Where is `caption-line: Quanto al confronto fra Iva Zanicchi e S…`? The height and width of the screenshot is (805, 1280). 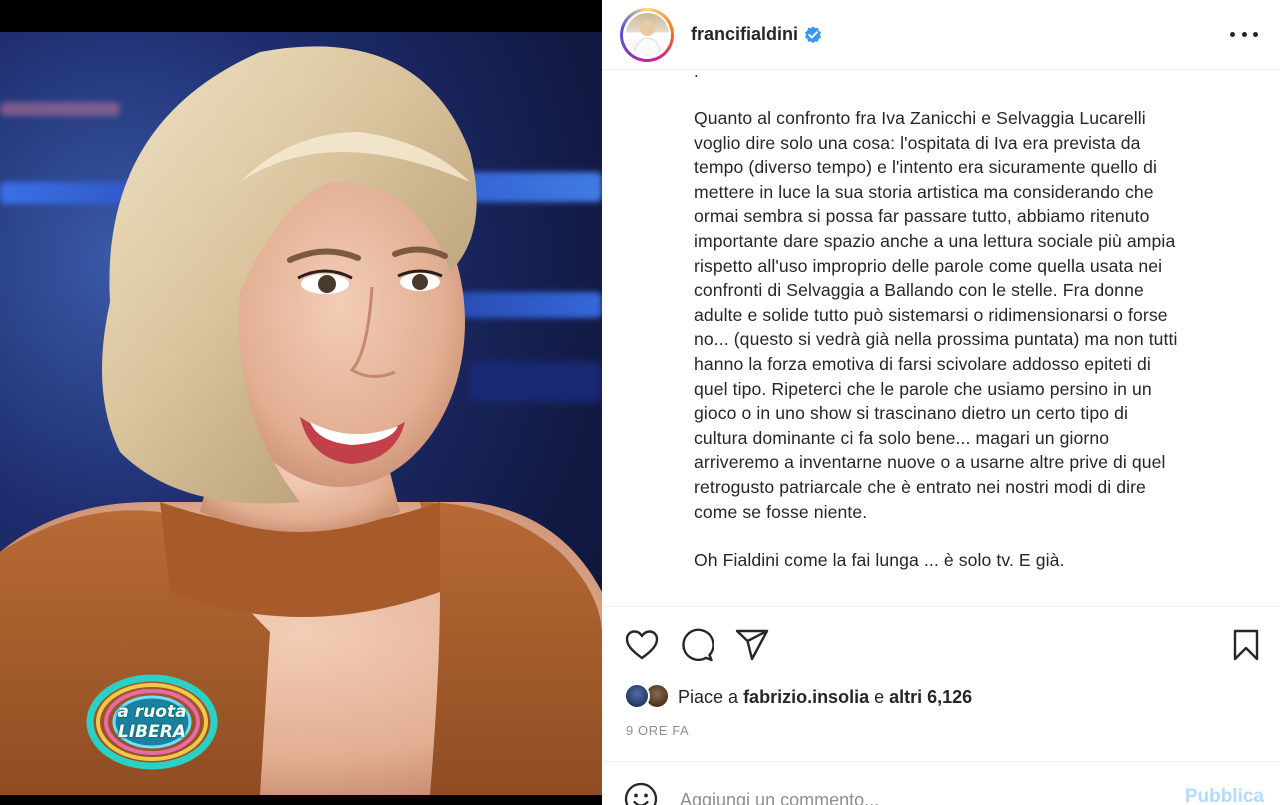 caption-line: Quanto al confronto fra Iva Zanicchi e S… is located at coordinates (920, 118).